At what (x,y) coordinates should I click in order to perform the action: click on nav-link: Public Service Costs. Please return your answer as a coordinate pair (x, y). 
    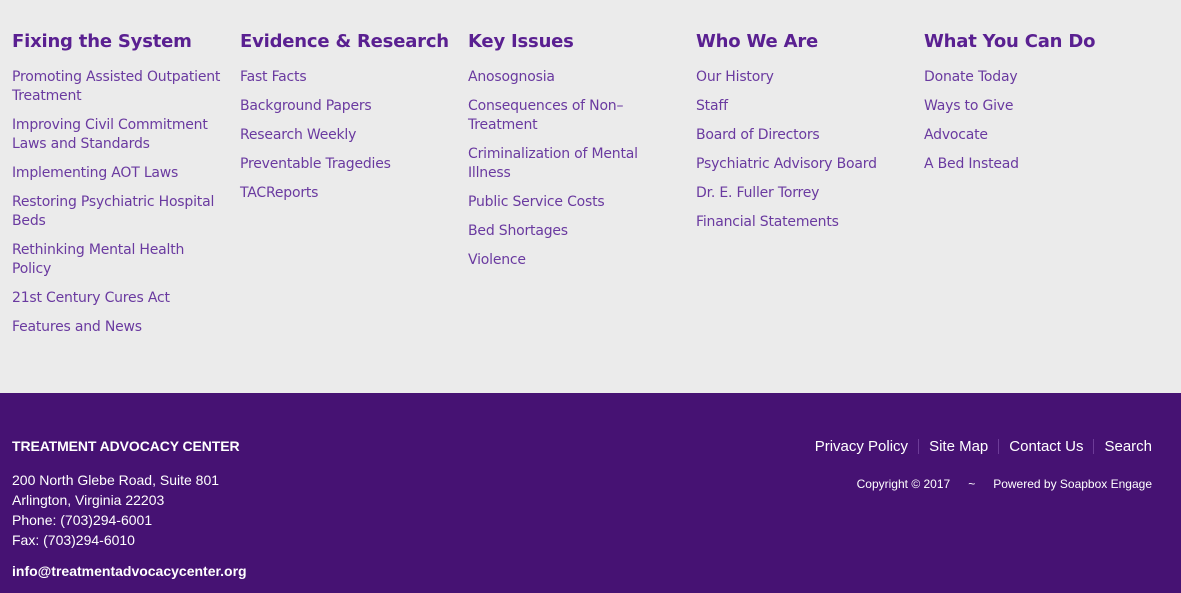
    Looking at the image, I should click on (575, 202).